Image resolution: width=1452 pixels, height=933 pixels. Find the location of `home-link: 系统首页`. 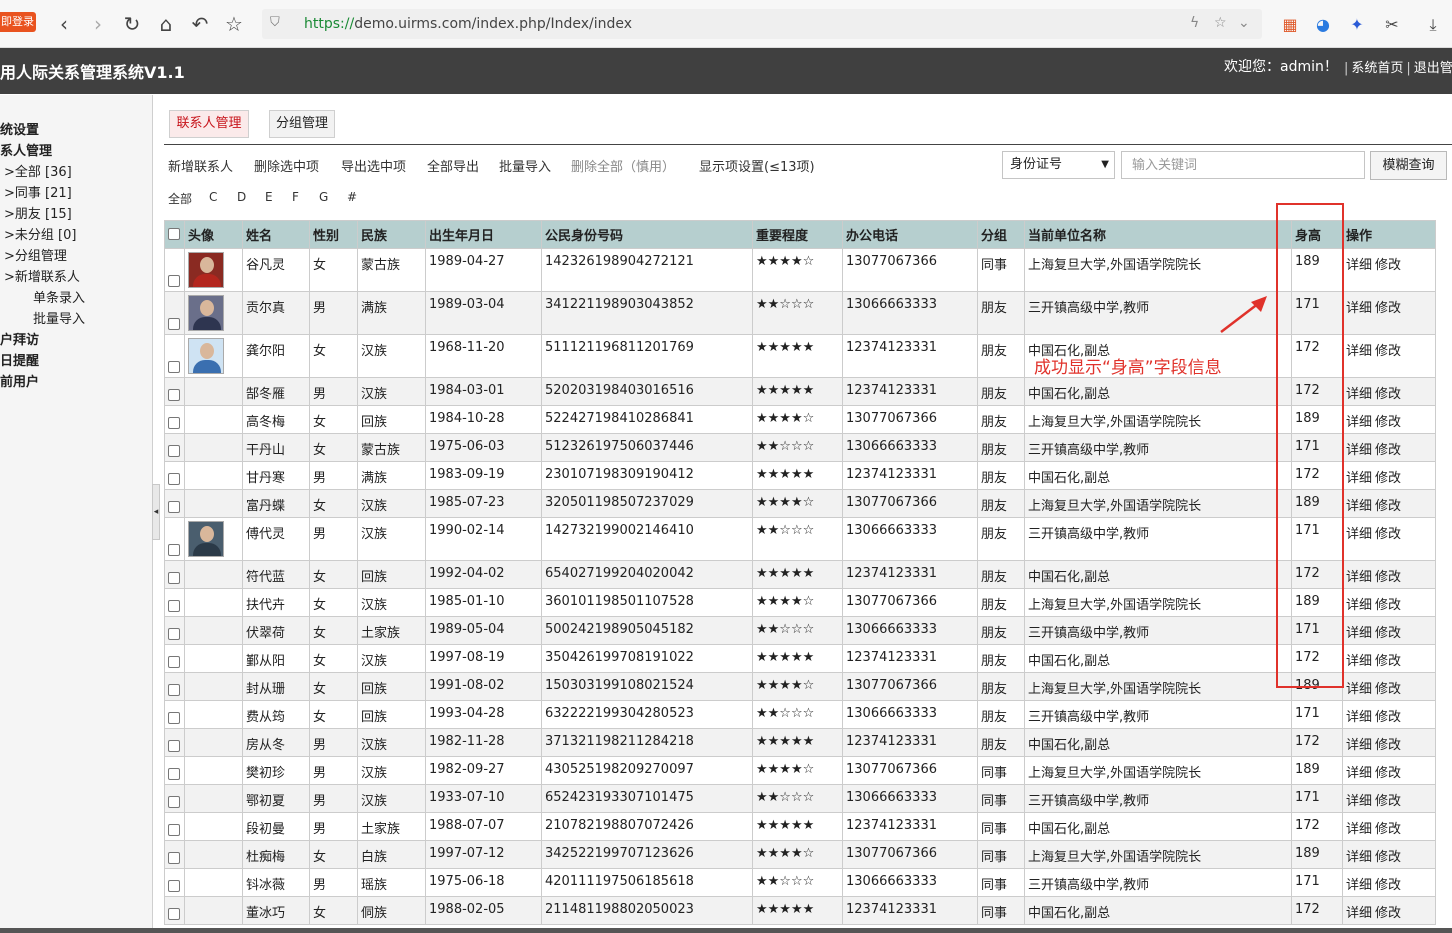

home-link: 系统首页 is located at coordinates (1377, 68).